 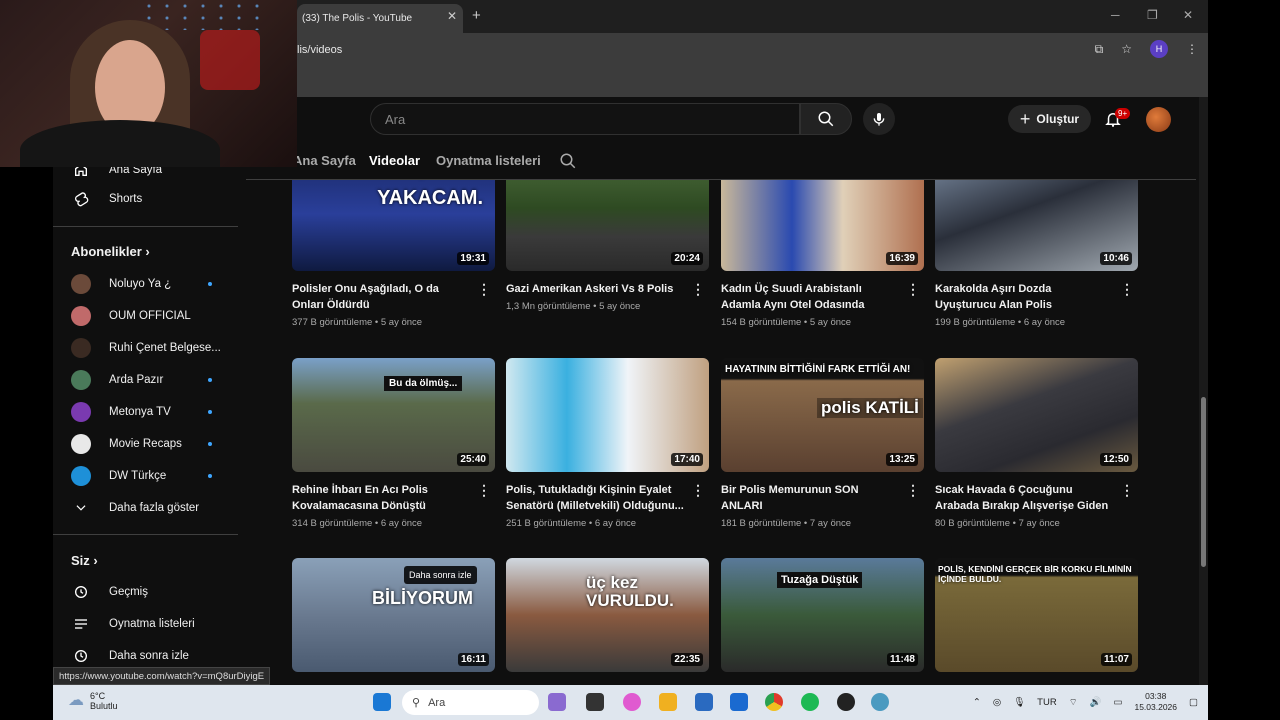 I want to click on microphone-tray-icon: 🎙, so click(x=1019, y=702).